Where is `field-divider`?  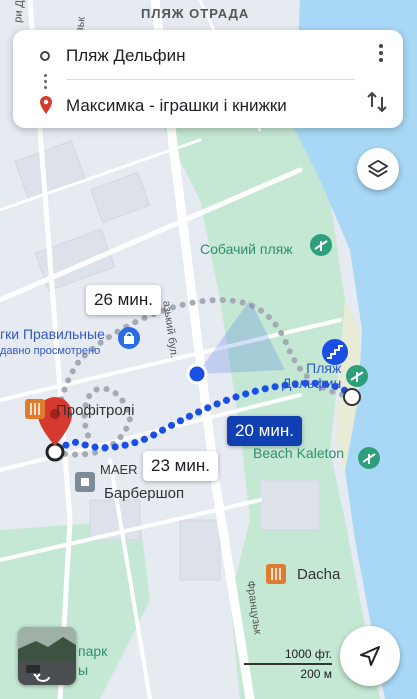 field-divider is located at coordinates (210, 79).